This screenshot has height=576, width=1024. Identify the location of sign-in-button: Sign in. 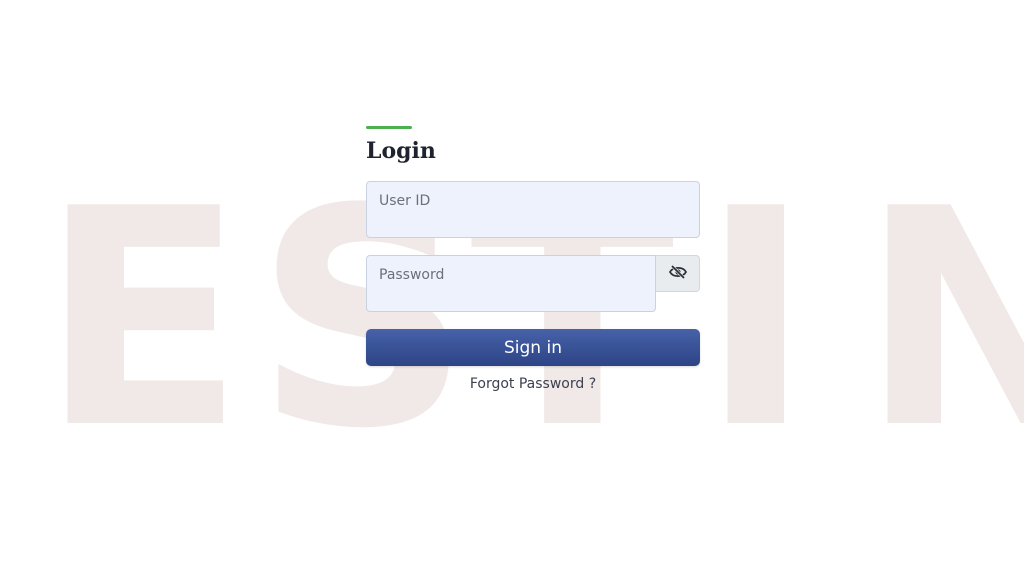
(533, 347).